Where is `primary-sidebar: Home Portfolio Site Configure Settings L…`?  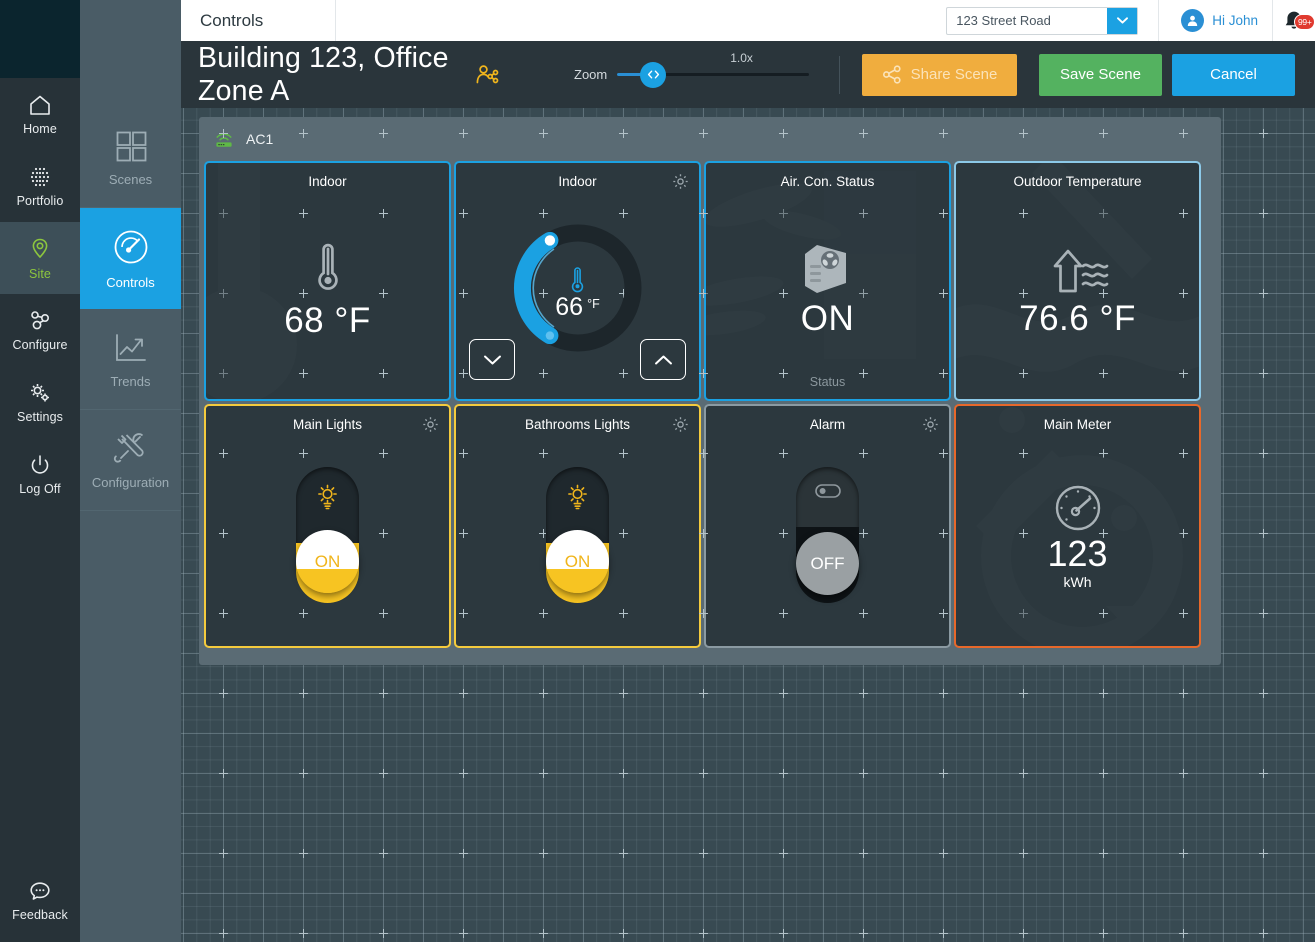
primary-sidebar: Home Portfolio Site Configure Settings L… is located at coordinates (40, 471).